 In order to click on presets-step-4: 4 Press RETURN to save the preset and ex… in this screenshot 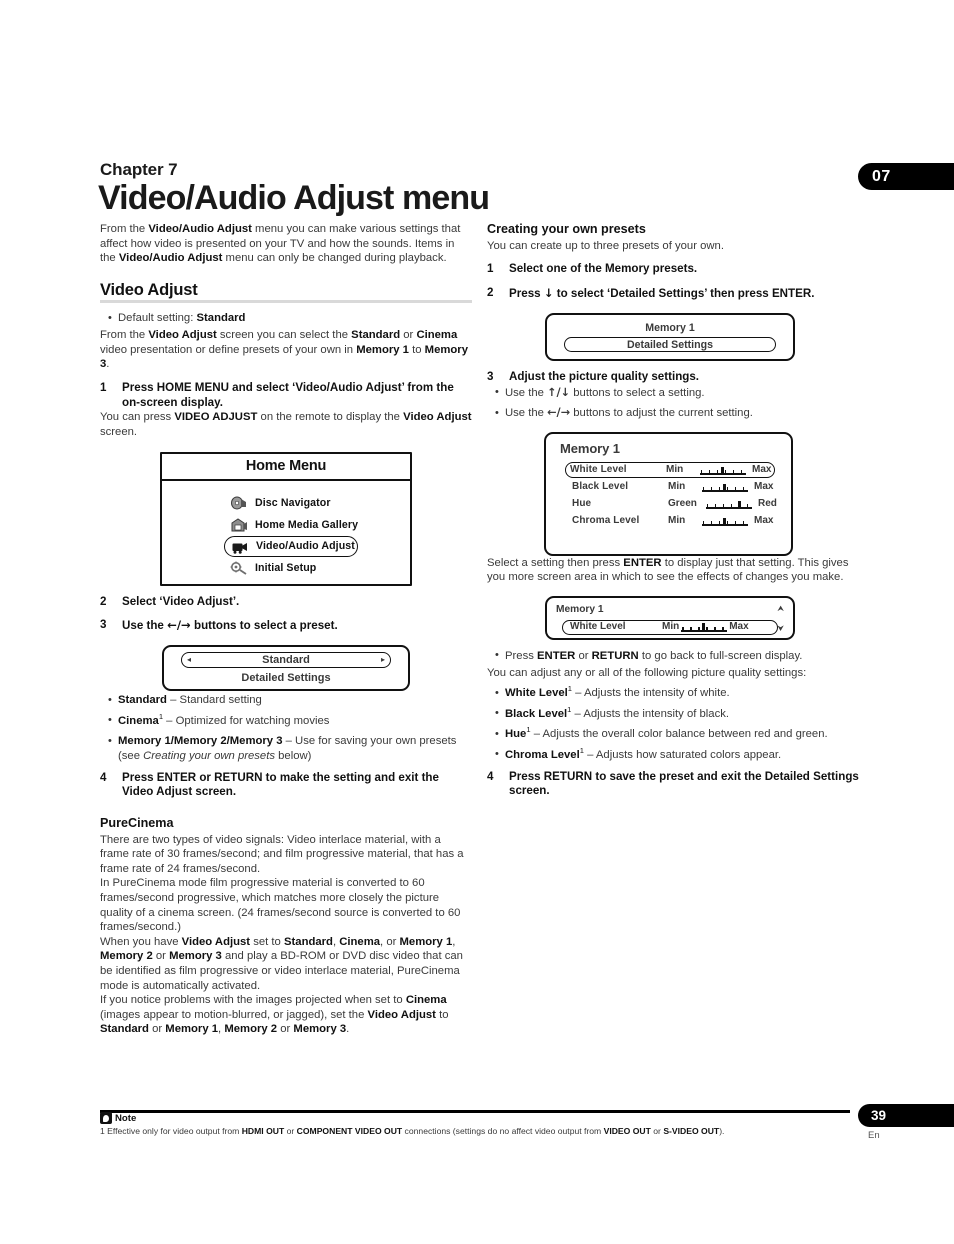, I will do `click(673, 785)`.